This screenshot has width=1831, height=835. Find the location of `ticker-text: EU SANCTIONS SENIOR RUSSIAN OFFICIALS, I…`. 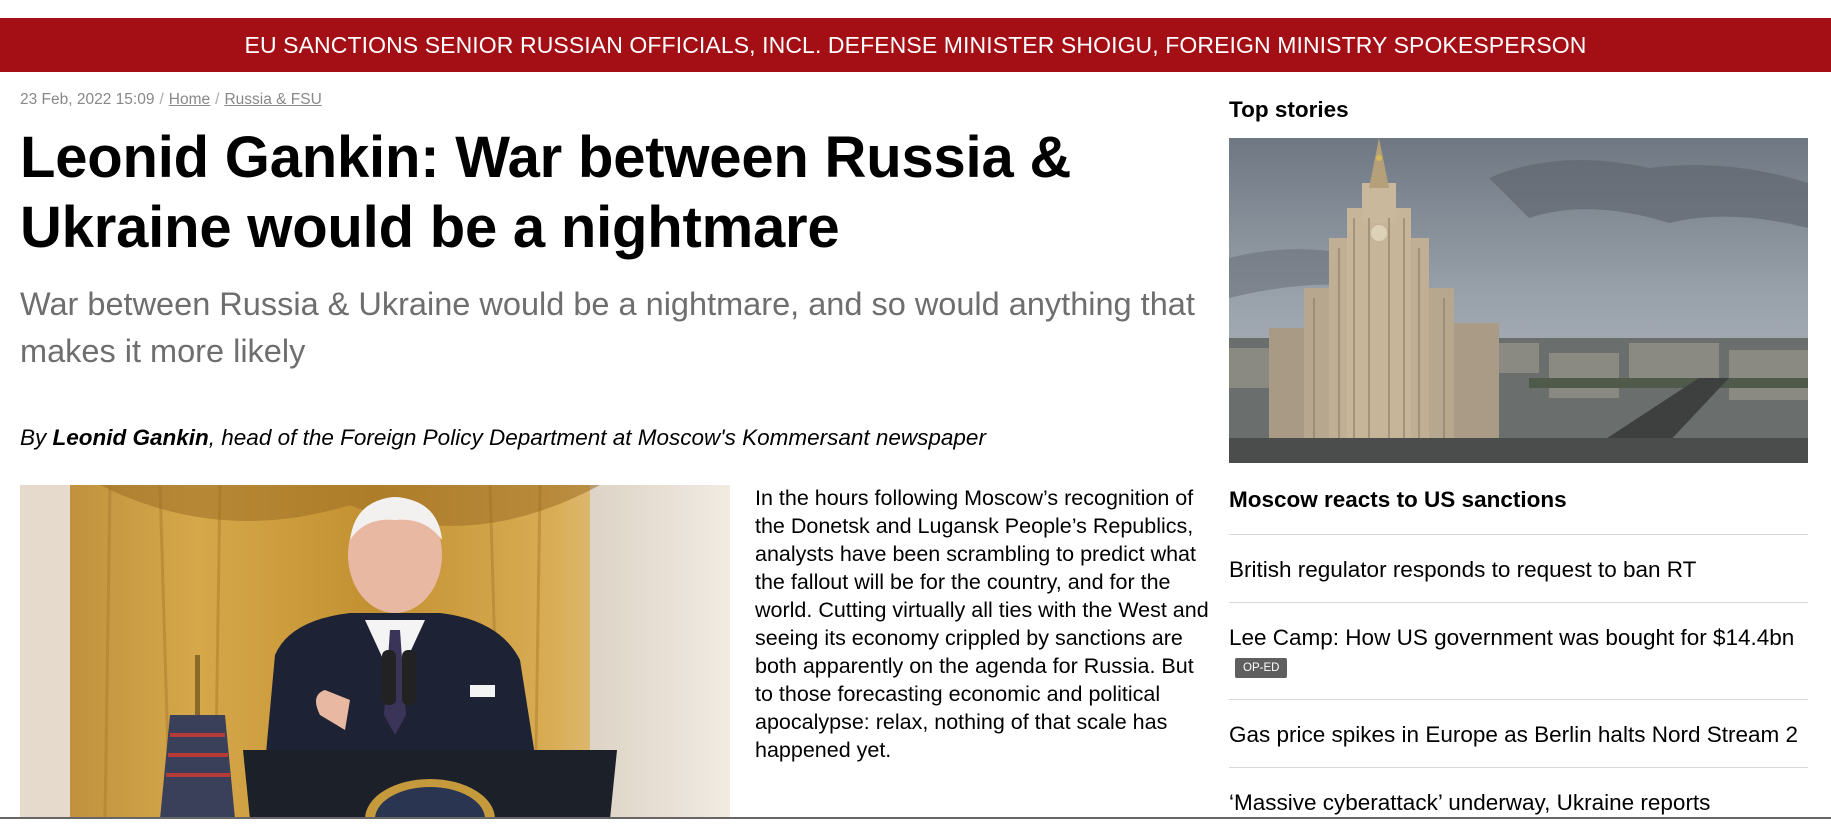

ticker-text: EU SANCTIONS SENIOR RUSSIAN OFFICIALS, I… is located at coordinates (915, 44).